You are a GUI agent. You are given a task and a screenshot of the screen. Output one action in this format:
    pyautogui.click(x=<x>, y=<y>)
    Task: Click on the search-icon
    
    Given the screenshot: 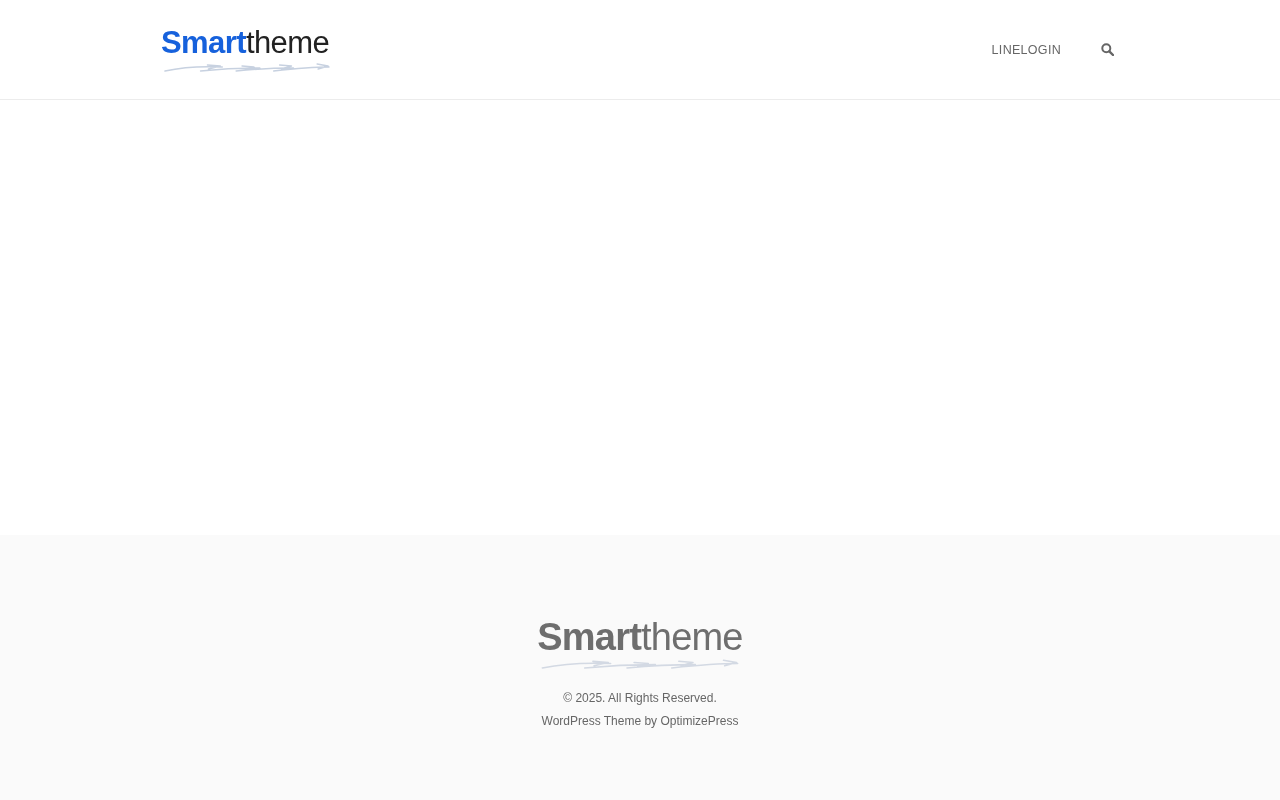 What is the action you would take?
    pyautogui.click(x=1107, y=49)
    